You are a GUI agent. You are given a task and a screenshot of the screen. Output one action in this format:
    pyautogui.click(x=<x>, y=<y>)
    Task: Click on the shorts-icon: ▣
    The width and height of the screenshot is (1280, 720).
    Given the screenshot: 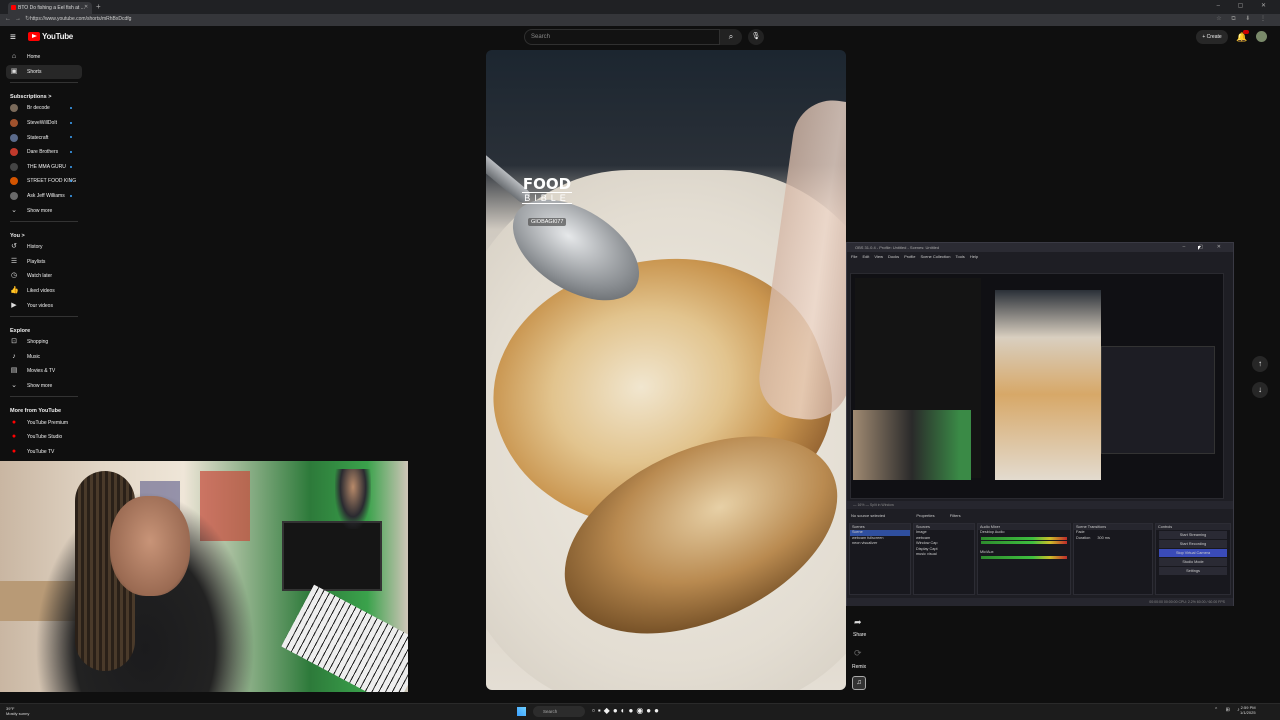 What is the action you would take?
    pyautogui.click(x=14, y=71)
    